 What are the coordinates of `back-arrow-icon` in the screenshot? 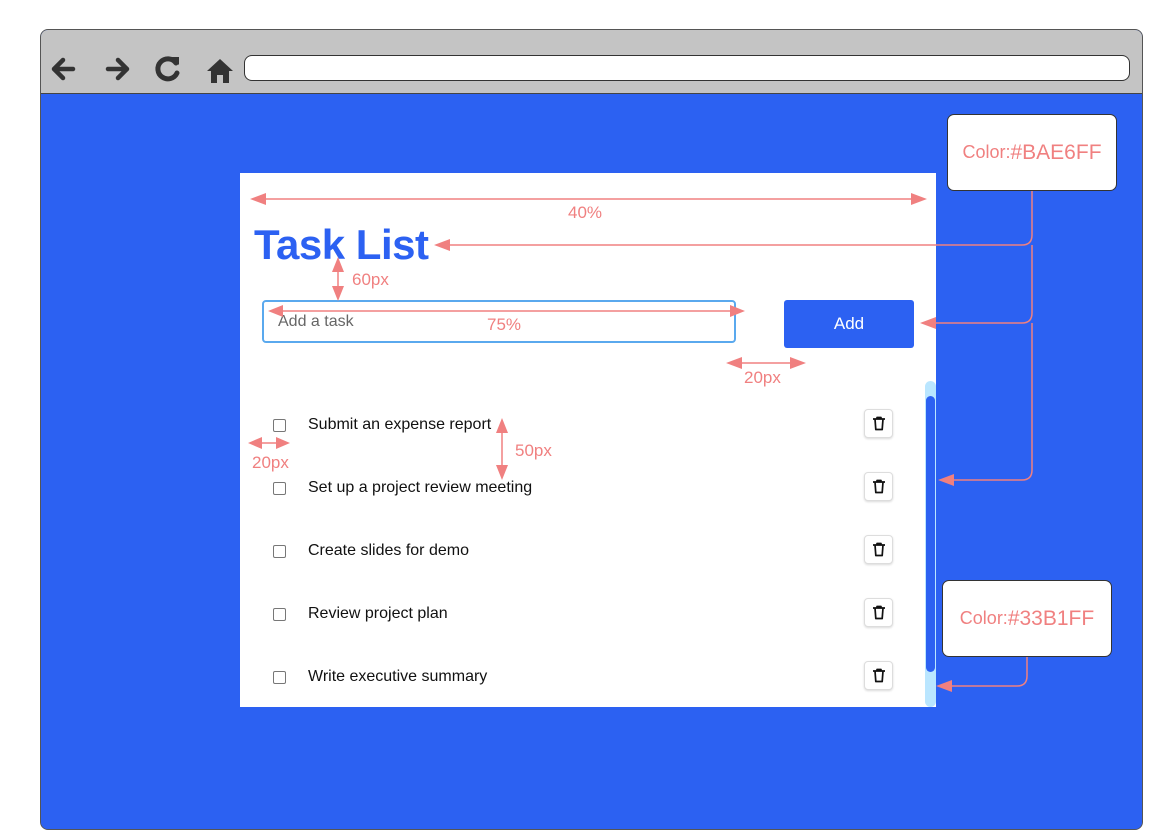 It's located at (63, 69).